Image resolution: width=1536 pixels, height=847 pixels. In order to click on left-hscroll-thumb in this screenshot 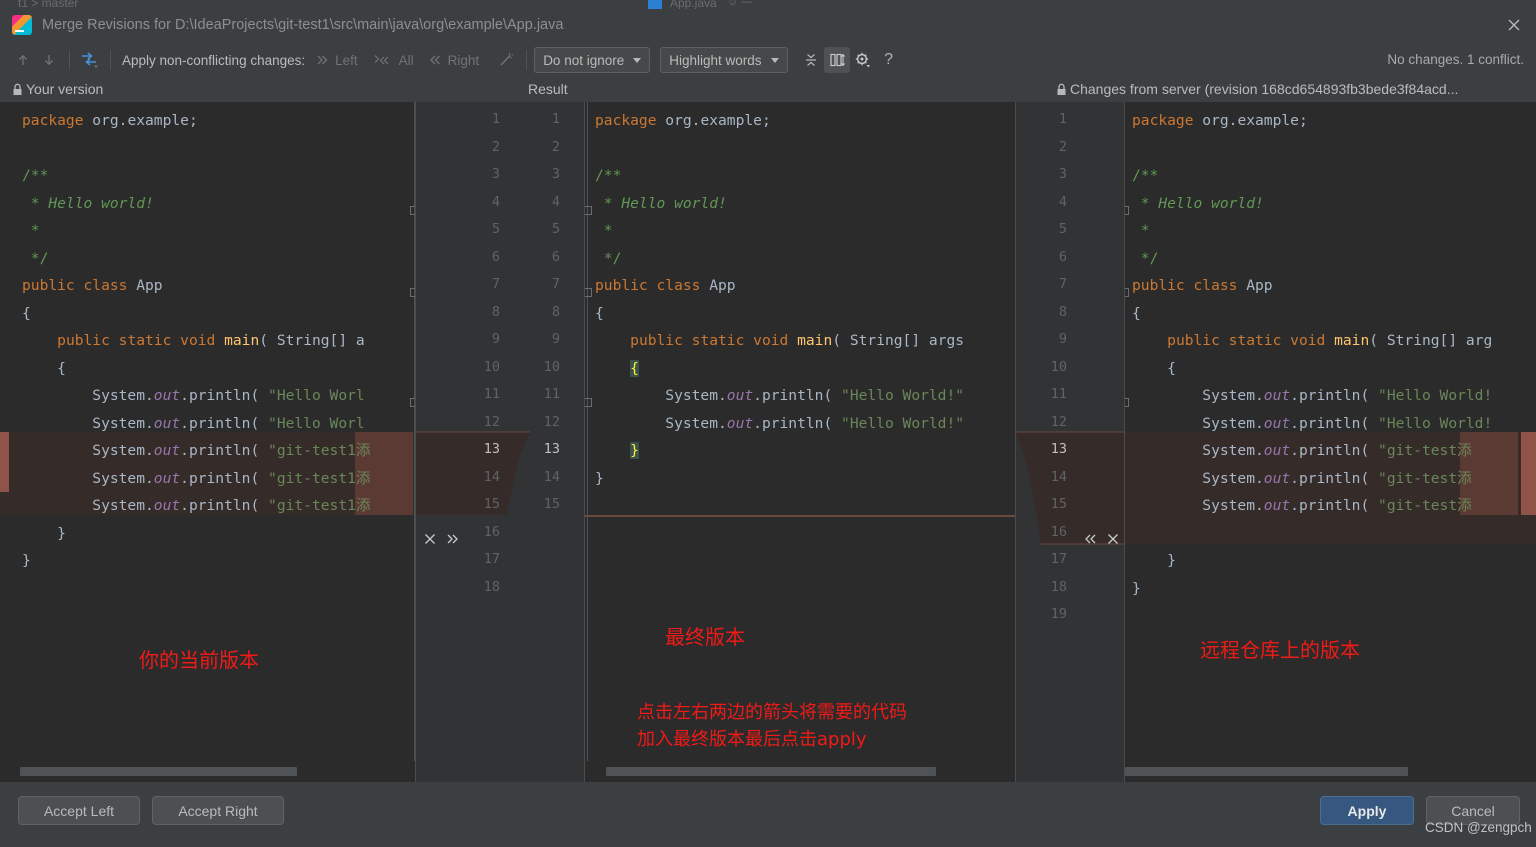, I will do `click(158, 771)`.